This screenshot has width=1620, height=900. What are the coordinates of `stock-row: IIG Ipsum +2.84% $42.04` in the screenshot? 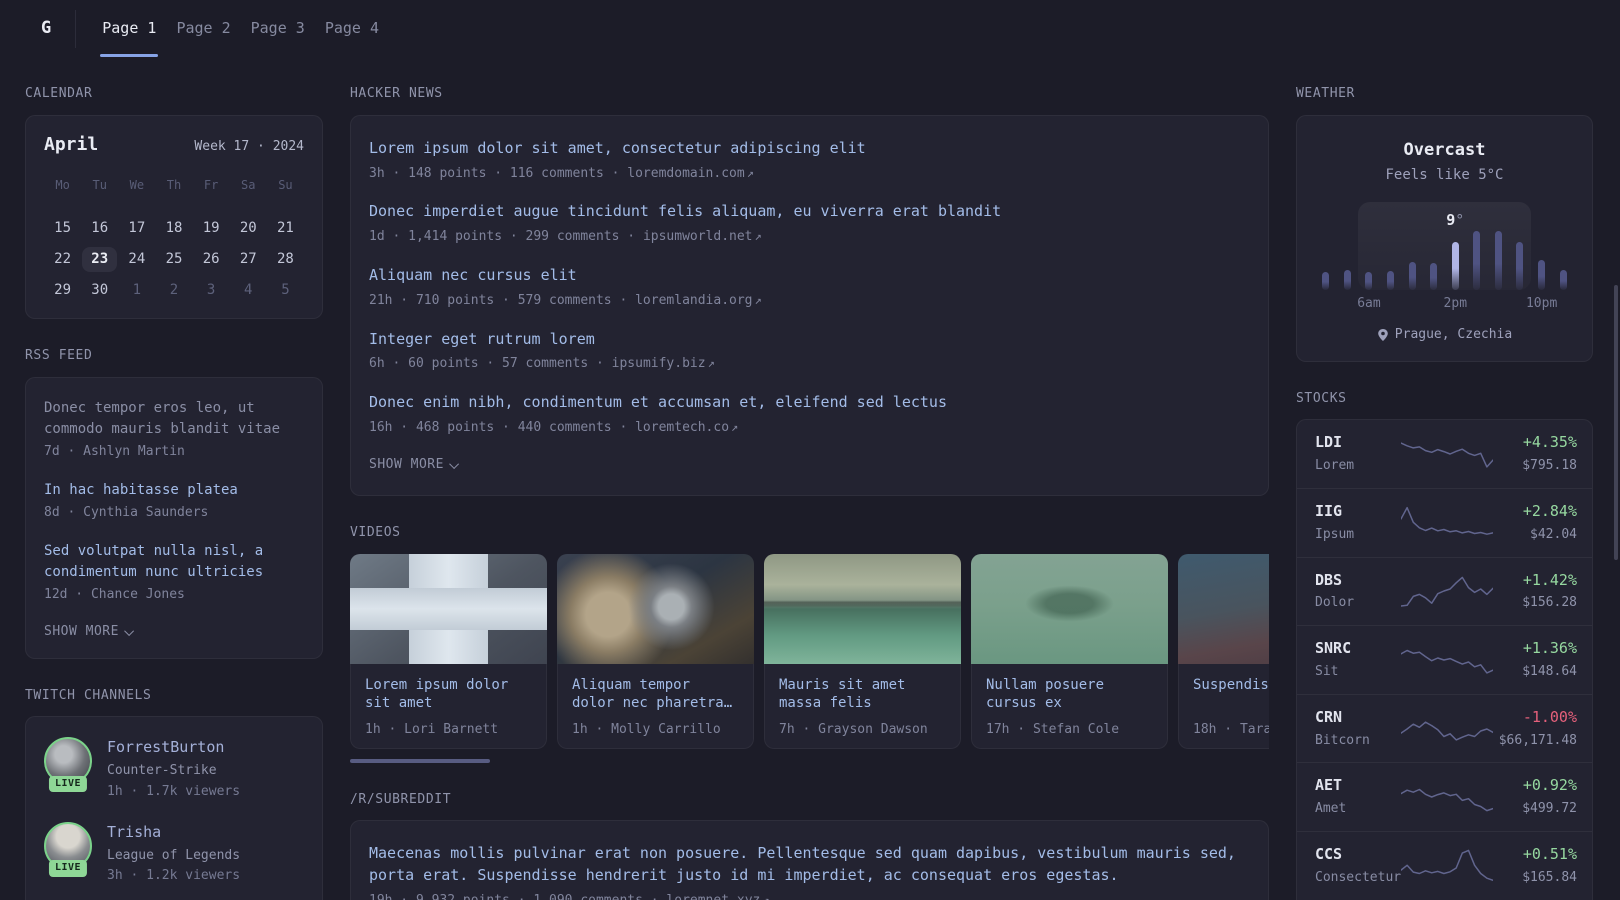 It's located at (1444, 522).